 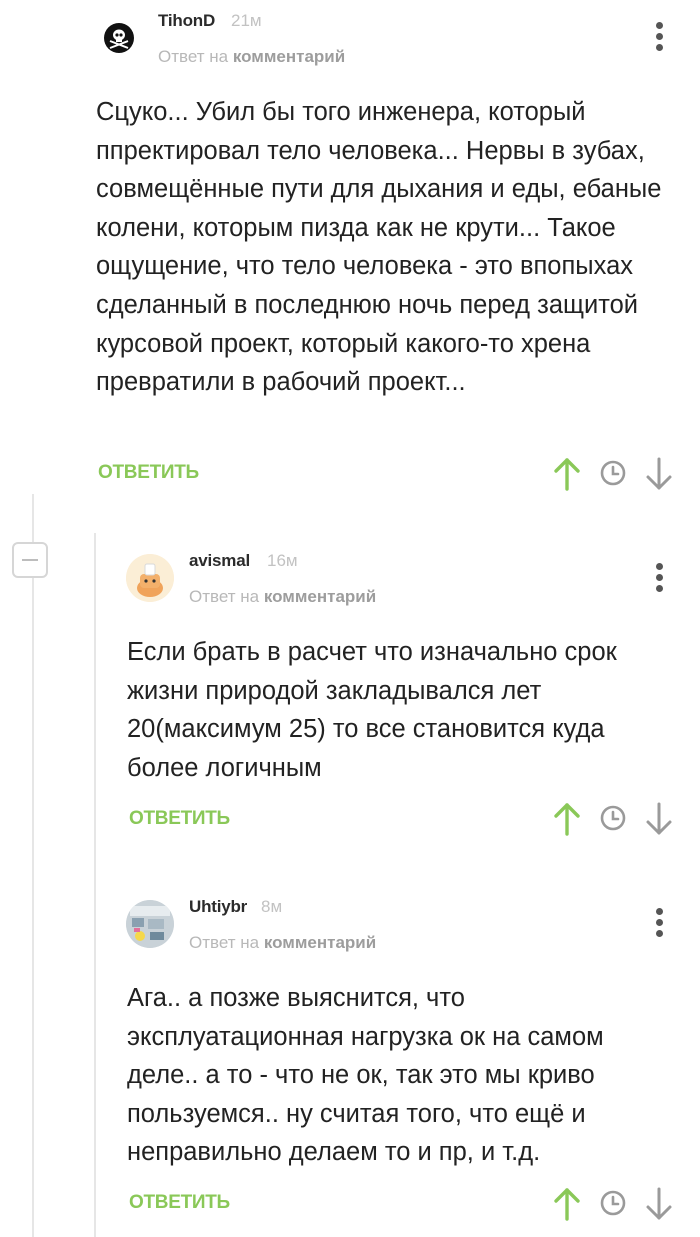 I want to click on cartoon-avatar-icon, so click(x=150, y=578).